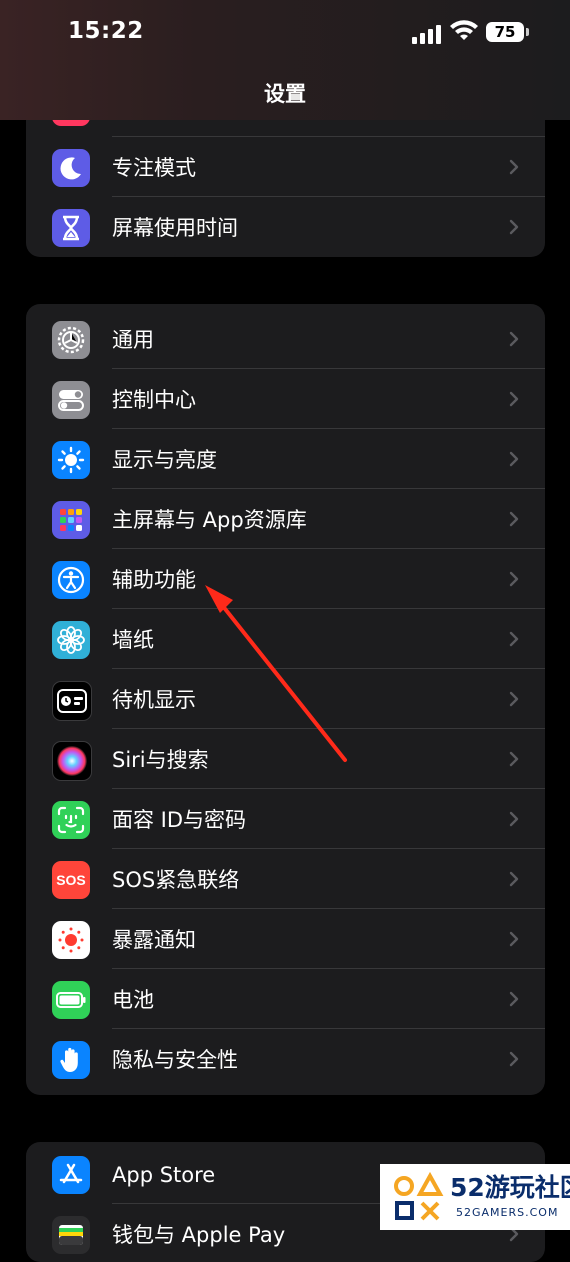 Image resolution: width=570 pixels, height=1262 pixels. I want to click on settings-row-label: Siri与搜索, so click(160, 760).